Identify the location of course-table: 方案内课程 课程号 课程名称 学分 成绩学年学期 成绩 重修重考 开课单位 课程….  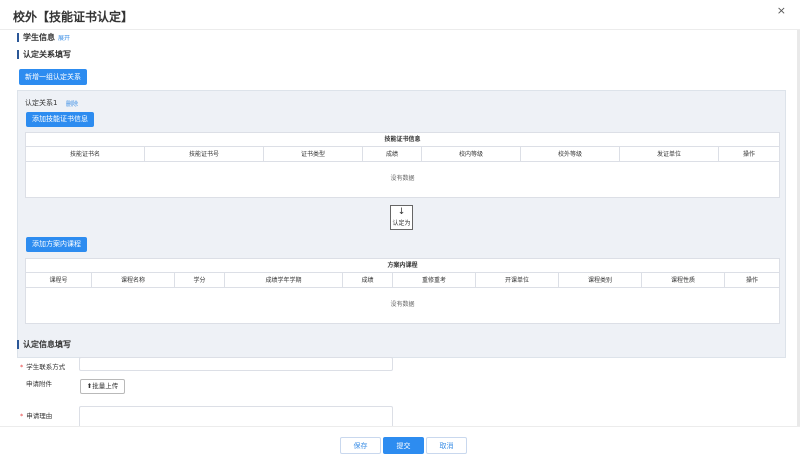
(402, 291).